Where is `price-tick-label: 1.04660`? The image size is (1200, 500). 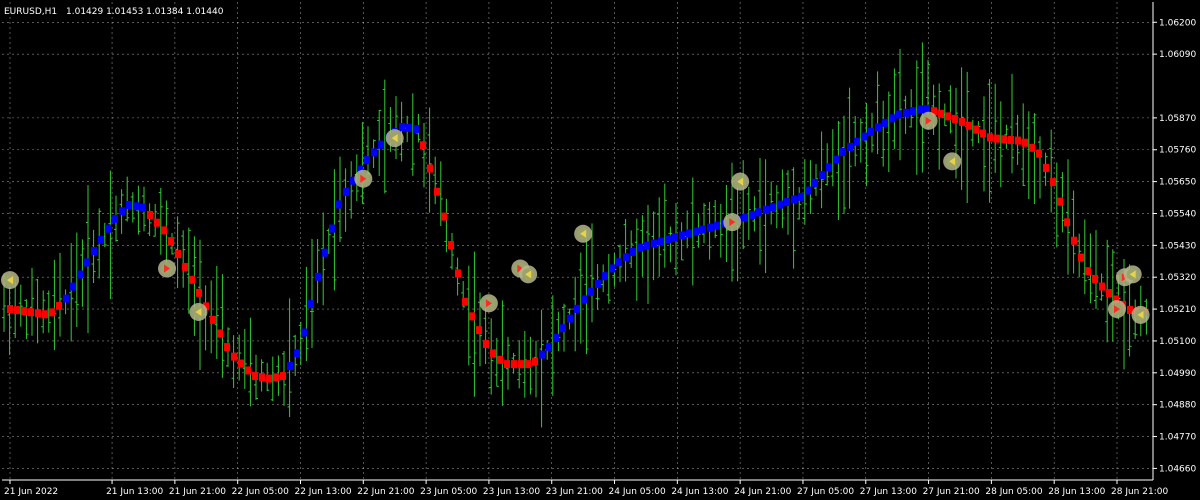
price-tick-label: 1.04660 is located at coordinates (1177, 469).